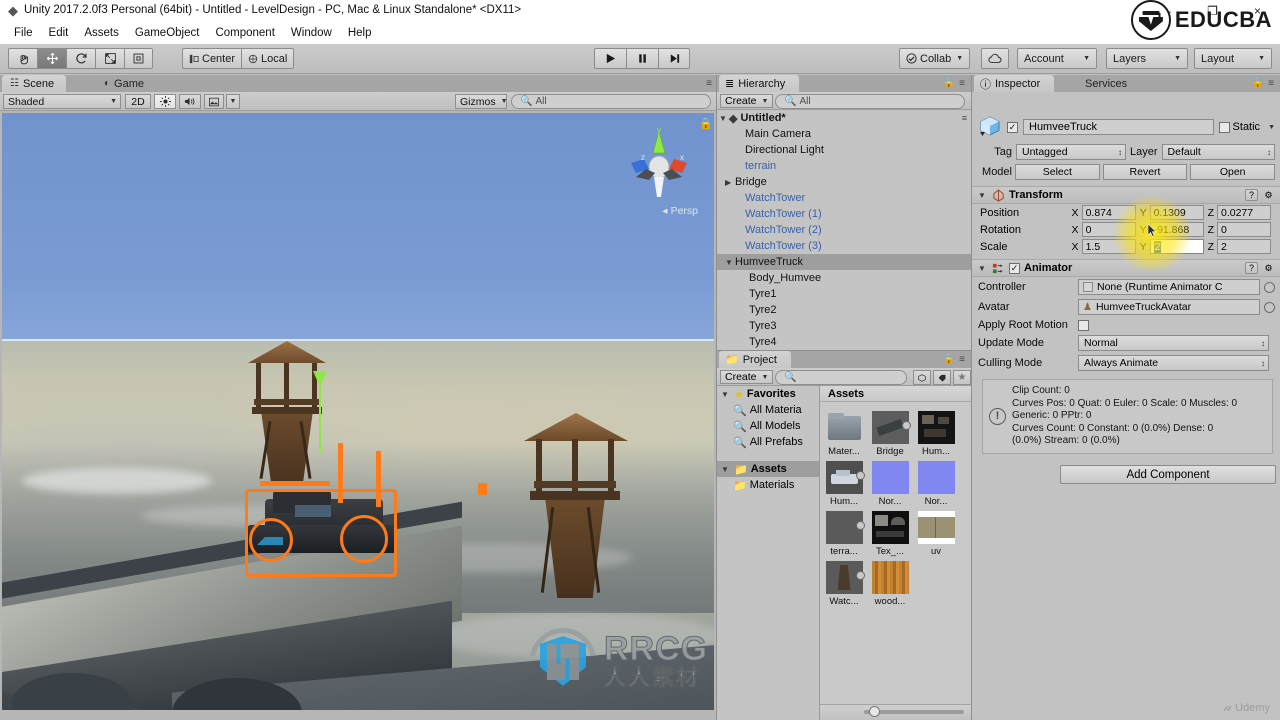 This screenshot has height=720, width=1280. I want to click on avatar-picker-button, so click(1269, 307).